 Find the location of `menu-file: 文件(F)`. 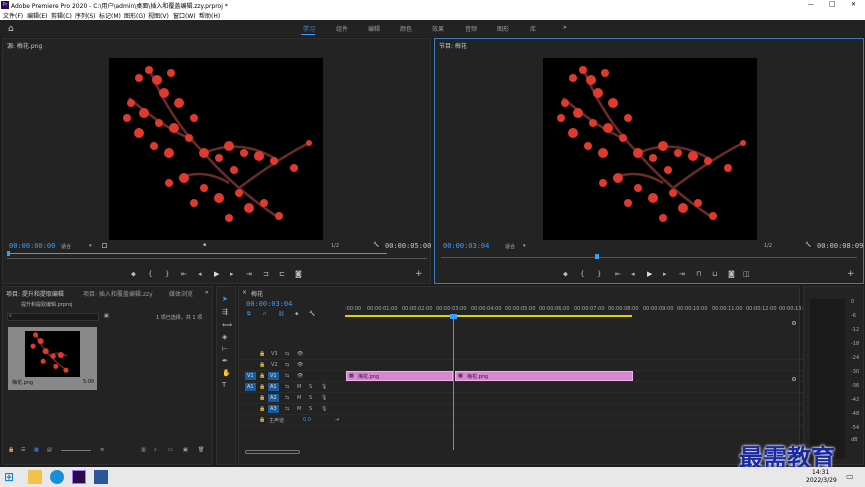

menu-file: 文件(F) is located at coordinates (13, 15).